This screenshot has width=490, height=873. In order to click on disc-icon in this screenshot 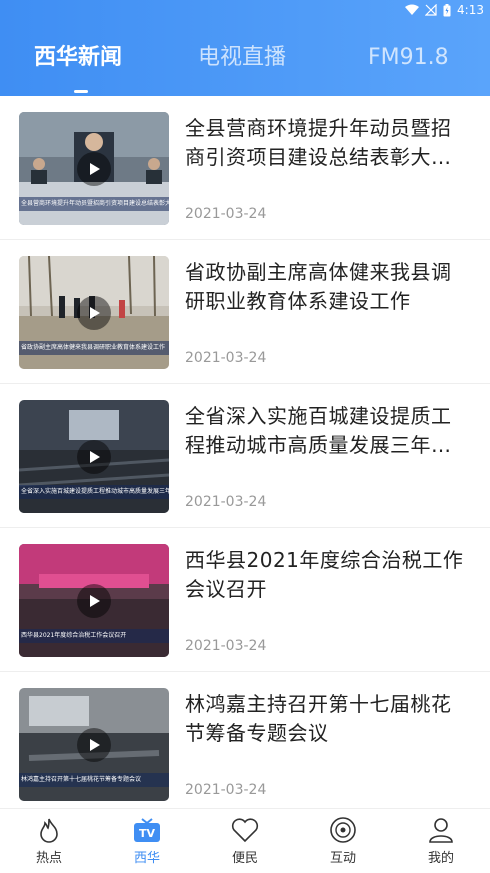, I will do `click(343, 830)`.